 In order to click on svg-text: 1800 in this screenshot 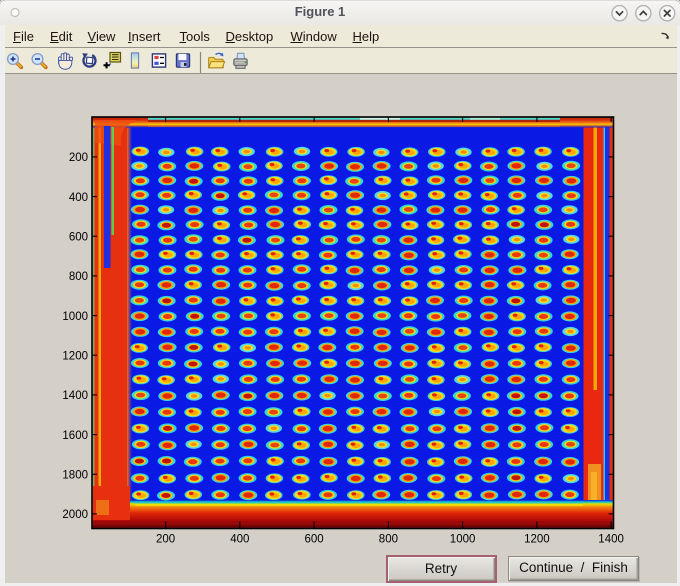, I will do `click(75, 476)`.